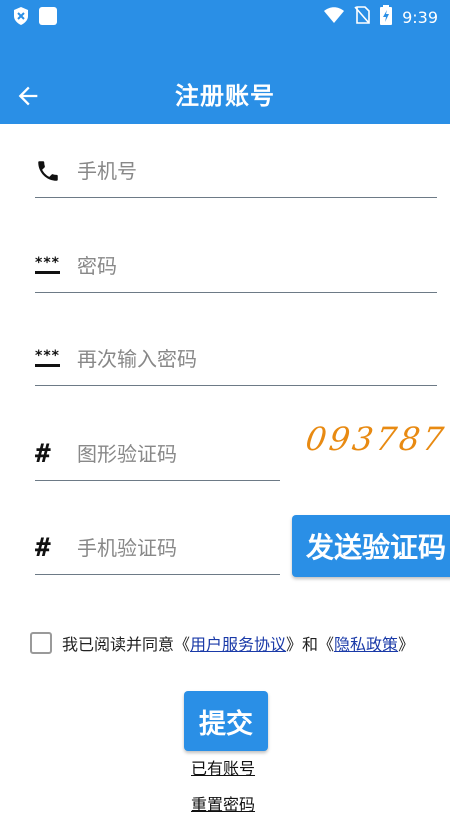 The image size is (450, 815). I want to click on agree-checkbox, so click(41, 643).